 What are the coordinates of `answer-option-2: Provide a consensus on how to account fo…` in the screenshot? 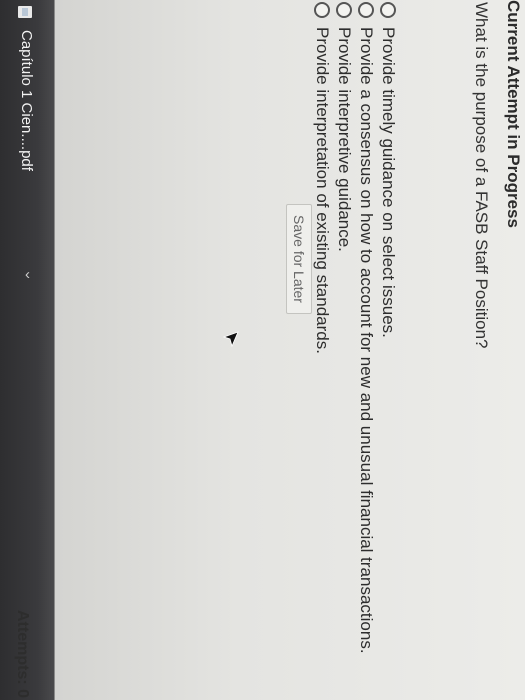 It's located at (366, 328).